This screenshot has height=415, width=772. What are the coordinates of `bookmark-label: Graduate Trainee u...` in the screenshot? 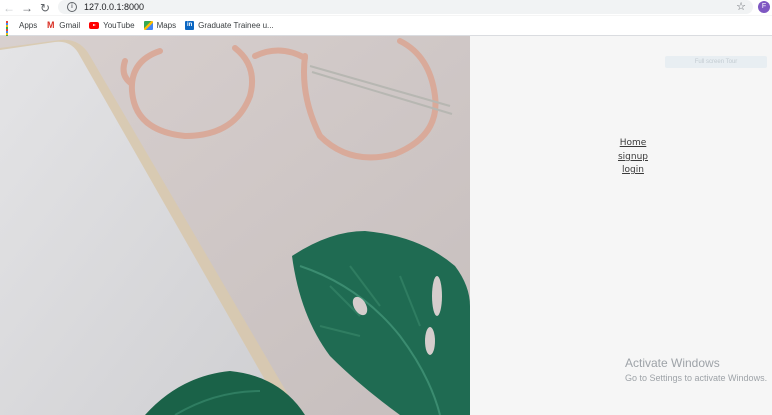 It's located at (236, 25).